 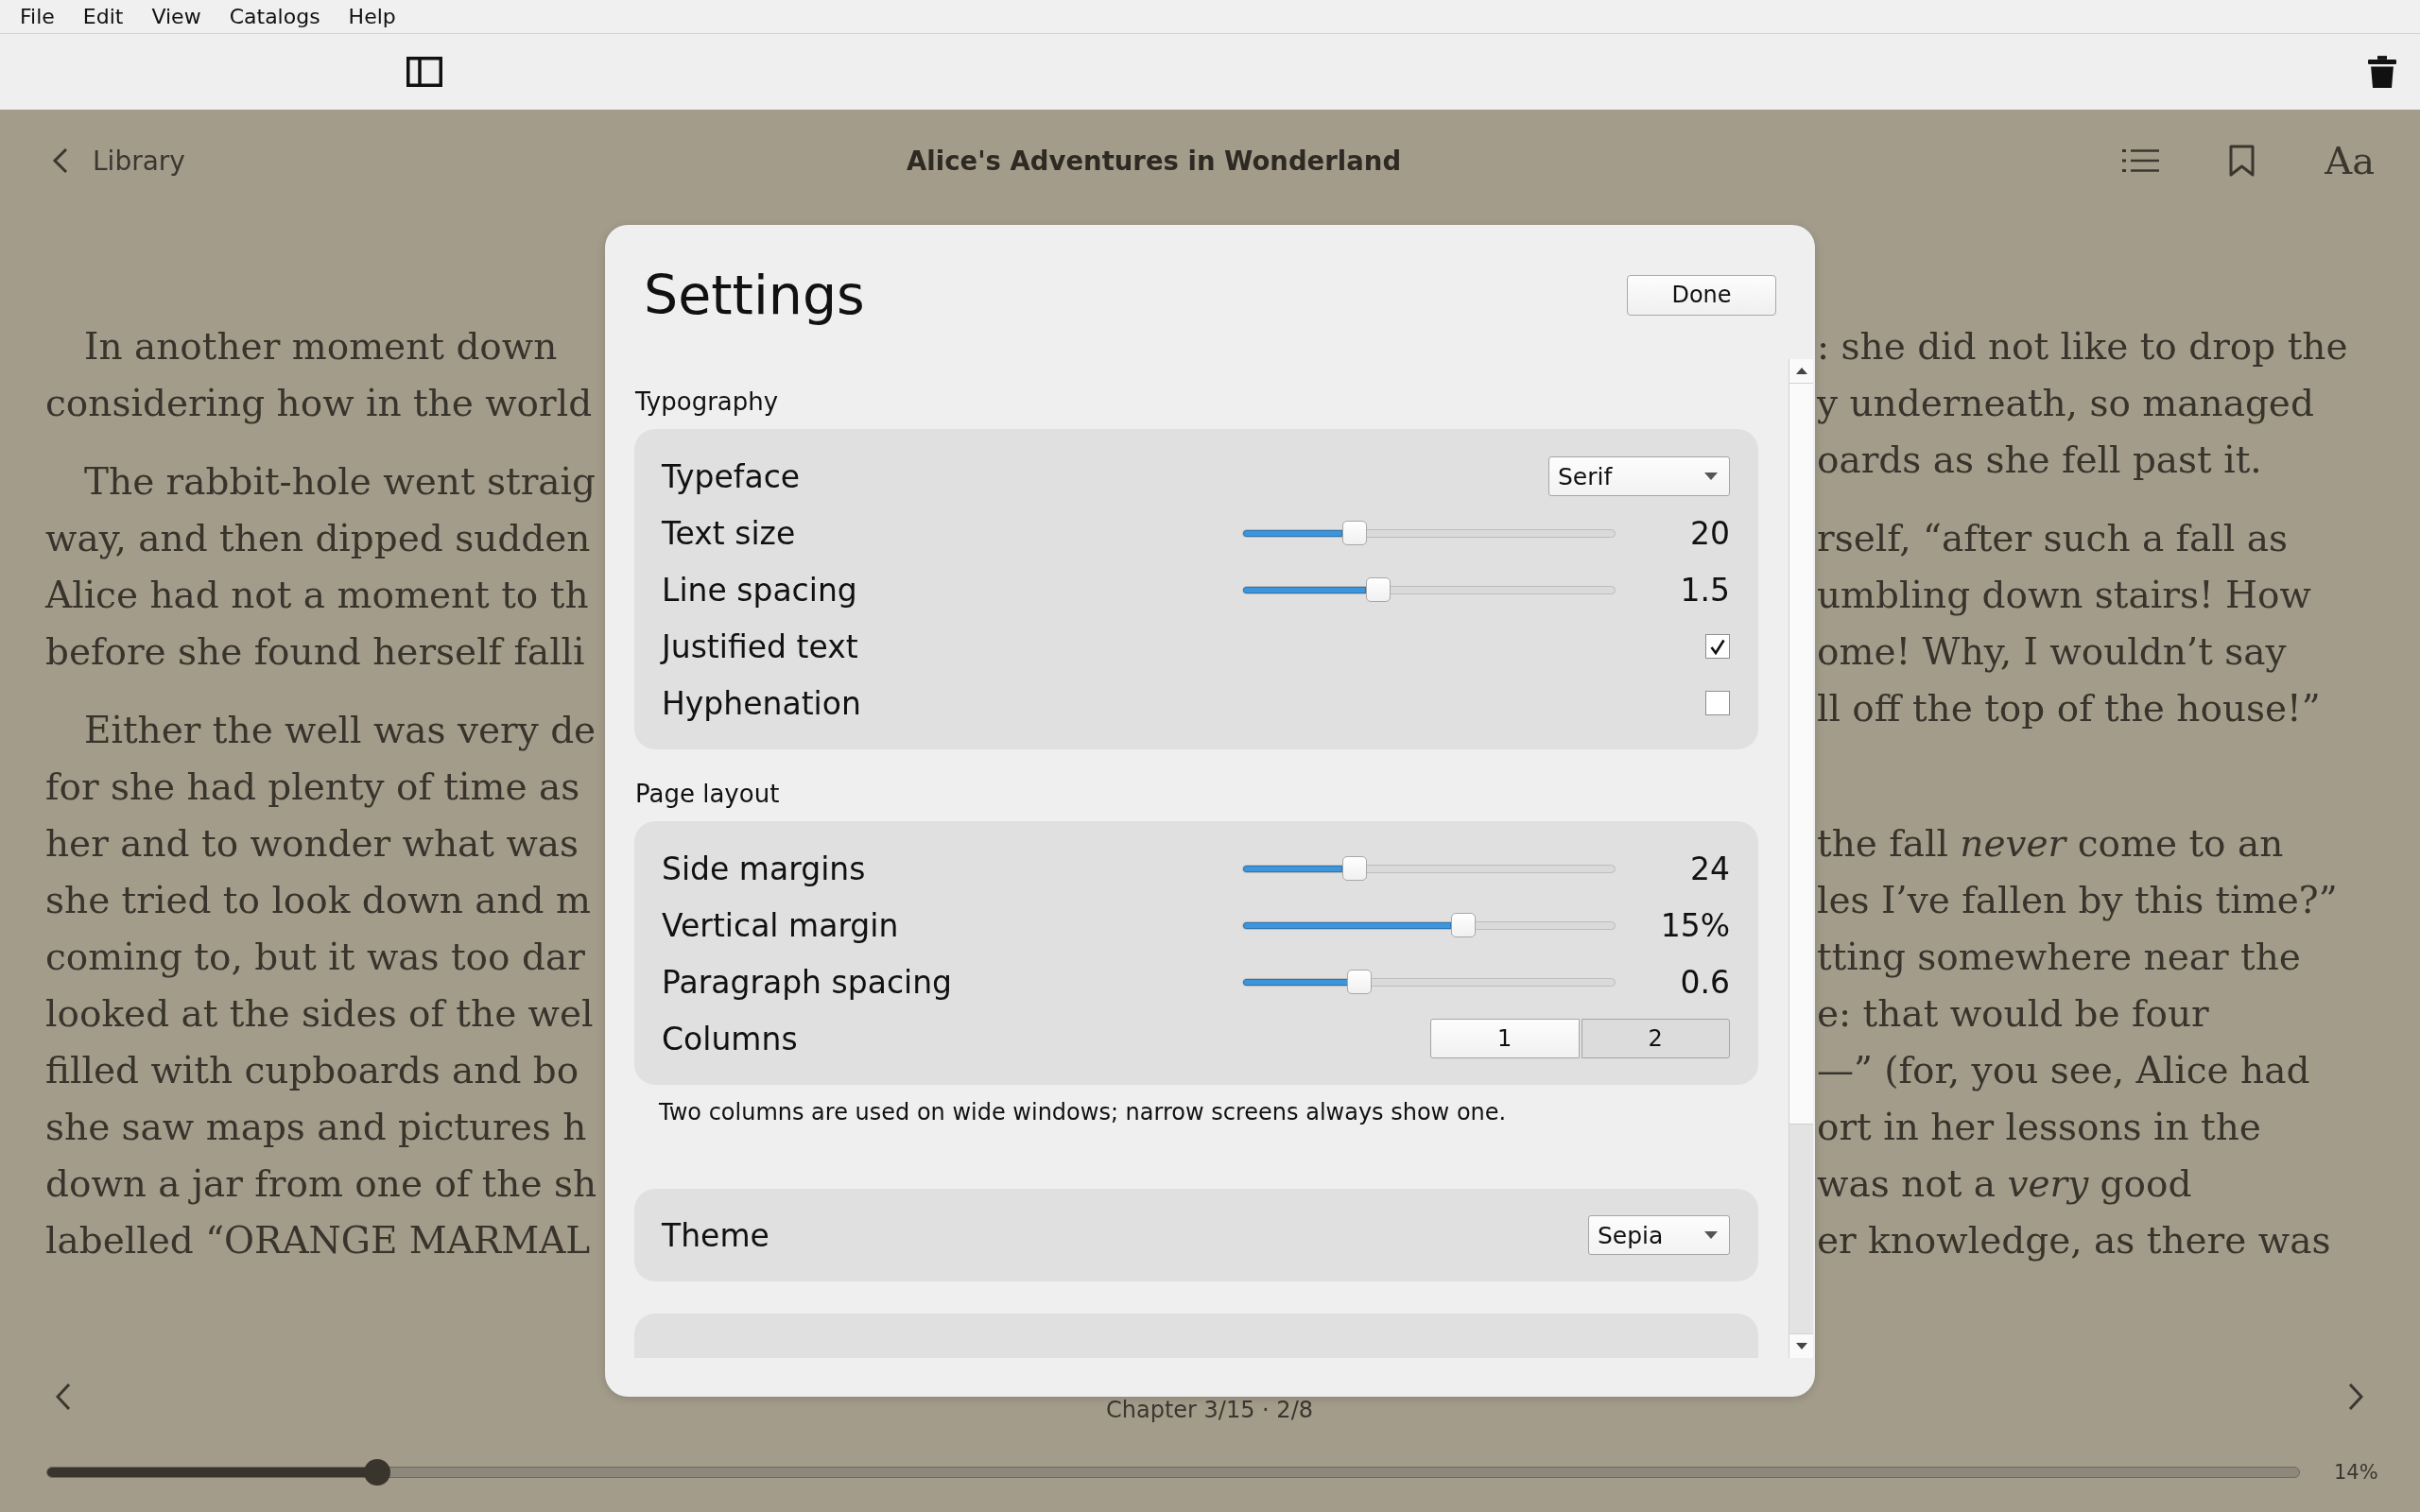 I want to click on scrollbar-thumb, so click(x=1801, y=754).